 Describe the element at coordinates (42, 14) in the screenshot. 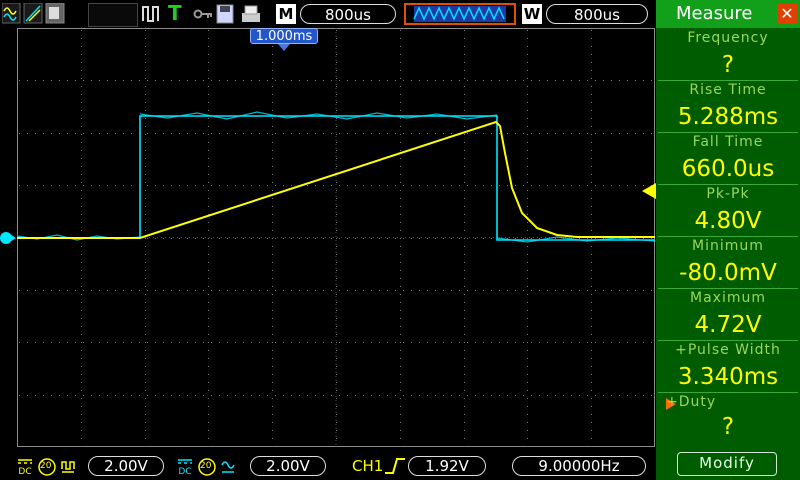

I see `display-mode-icons` at that location.